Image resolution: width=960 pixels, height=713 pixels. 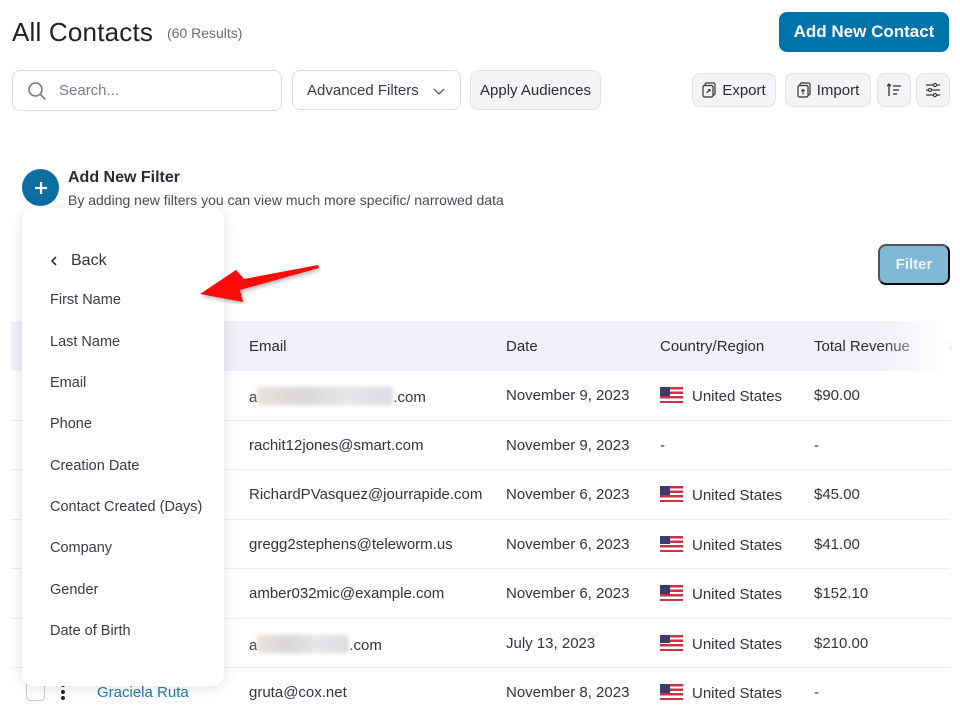 What do you see at coordinates (662, 445) in the screenshot?
I see `country-name: -` at bounding box center [662, 445].